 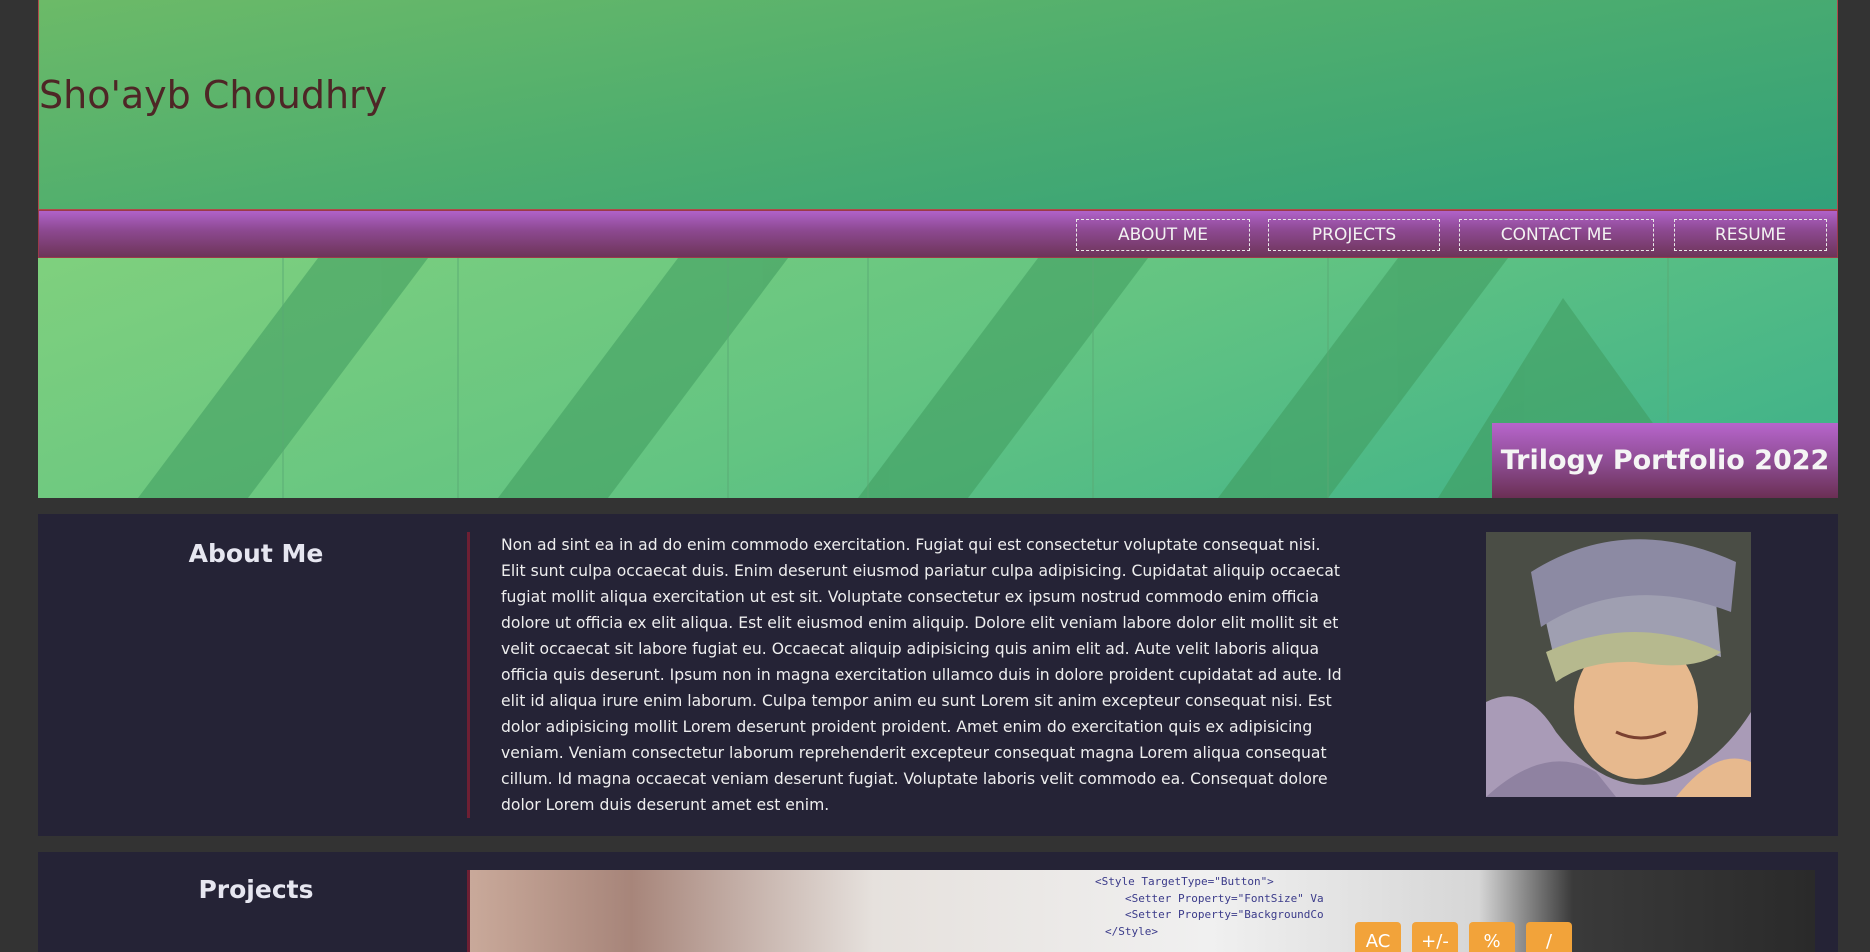 I want to click on nav-projects-button: PROJECTS, so click(x=1354, y=235).